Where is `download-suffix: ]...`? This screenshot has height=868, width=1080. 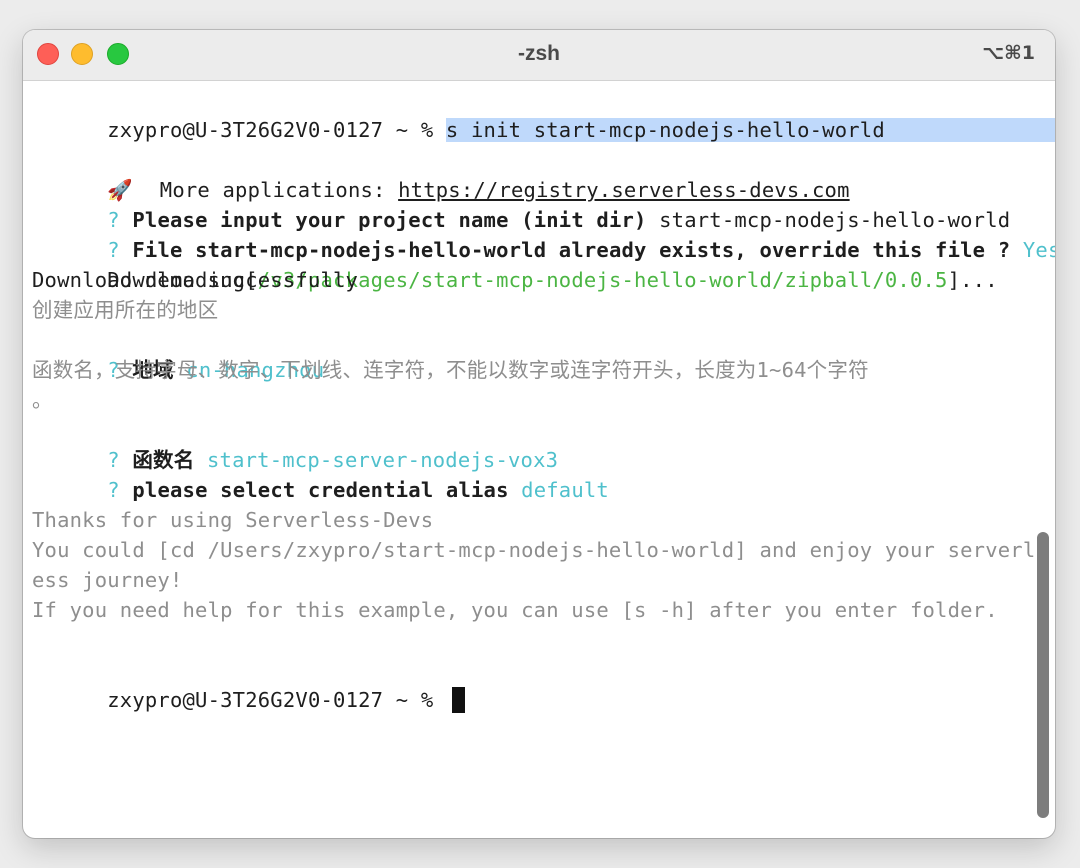 download-suffix: ]... is located at coordinates (972, 280).